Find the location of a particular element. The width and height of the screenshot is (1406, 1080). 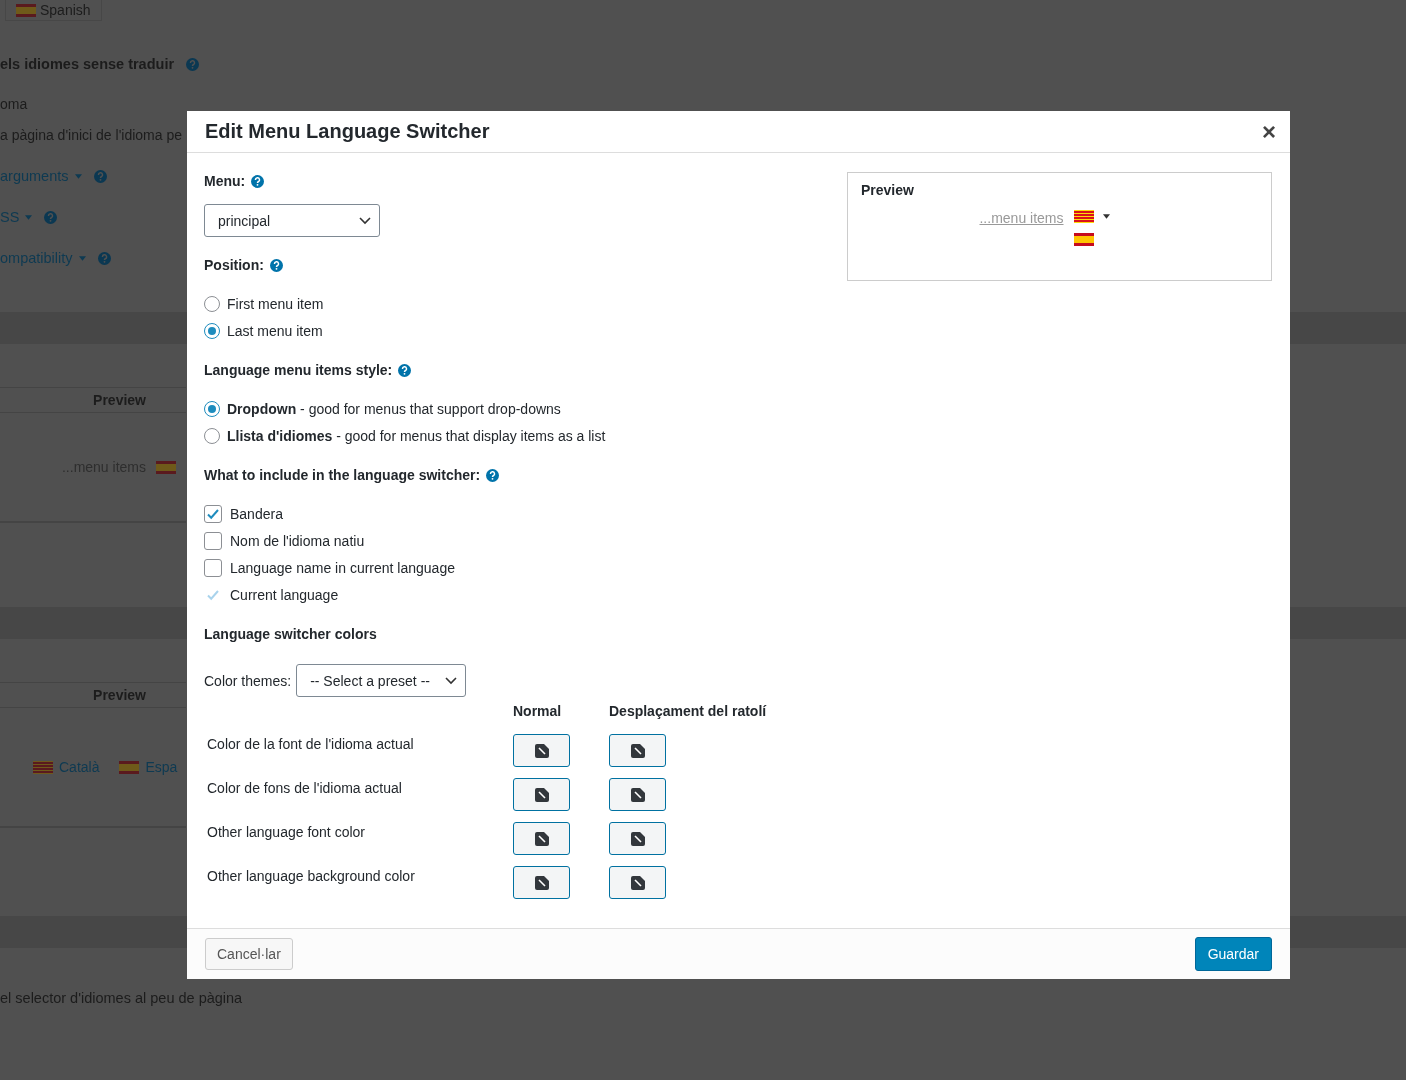

radio-label: Llista d'idiomes - good for menus that display items as a list is located at coordinates (416, 436).